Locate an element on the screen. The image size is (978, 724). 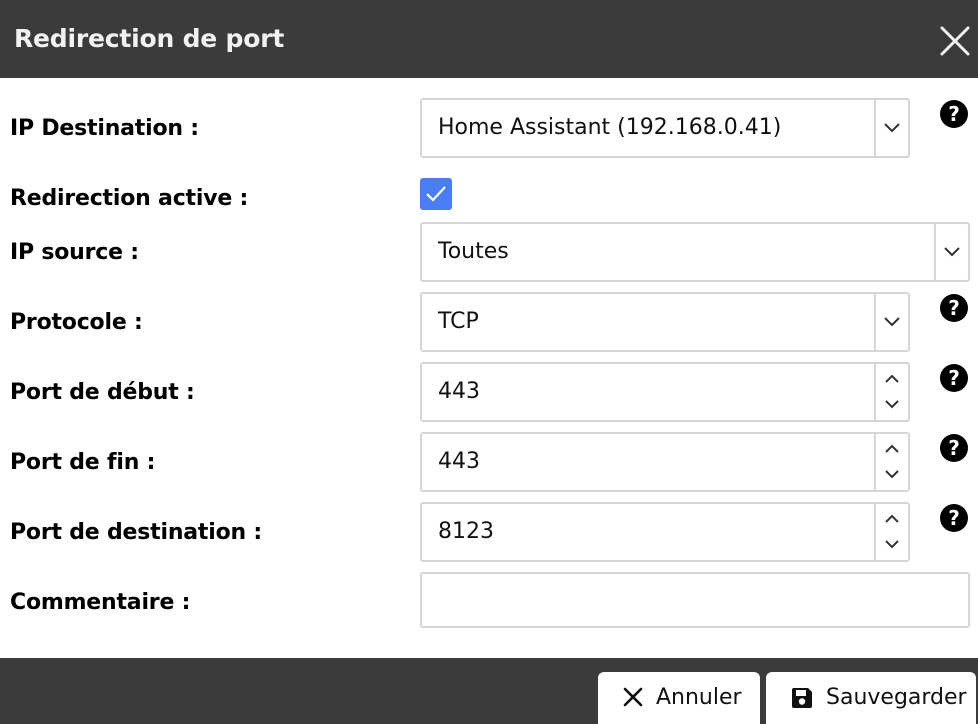
redirection-active-checkbox is located at coordinates (436, 194).